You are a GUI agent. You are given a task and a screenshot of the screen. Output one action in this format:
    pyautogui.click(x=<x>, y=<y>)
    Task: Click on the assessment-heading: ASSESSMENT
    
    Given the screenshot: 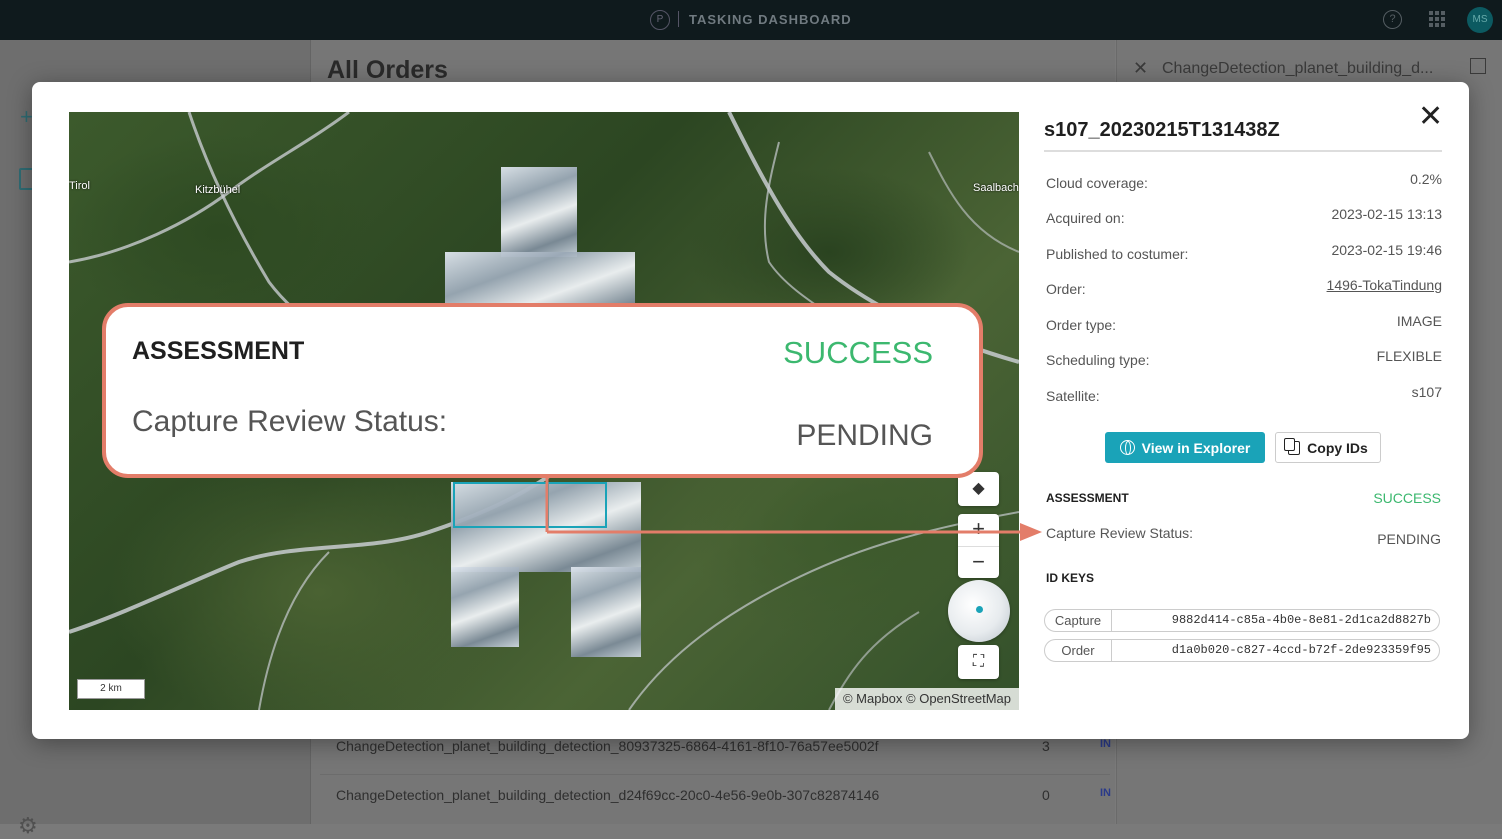 What is the action you would take?
    pyautogui.click(x=1087, y=498)
    